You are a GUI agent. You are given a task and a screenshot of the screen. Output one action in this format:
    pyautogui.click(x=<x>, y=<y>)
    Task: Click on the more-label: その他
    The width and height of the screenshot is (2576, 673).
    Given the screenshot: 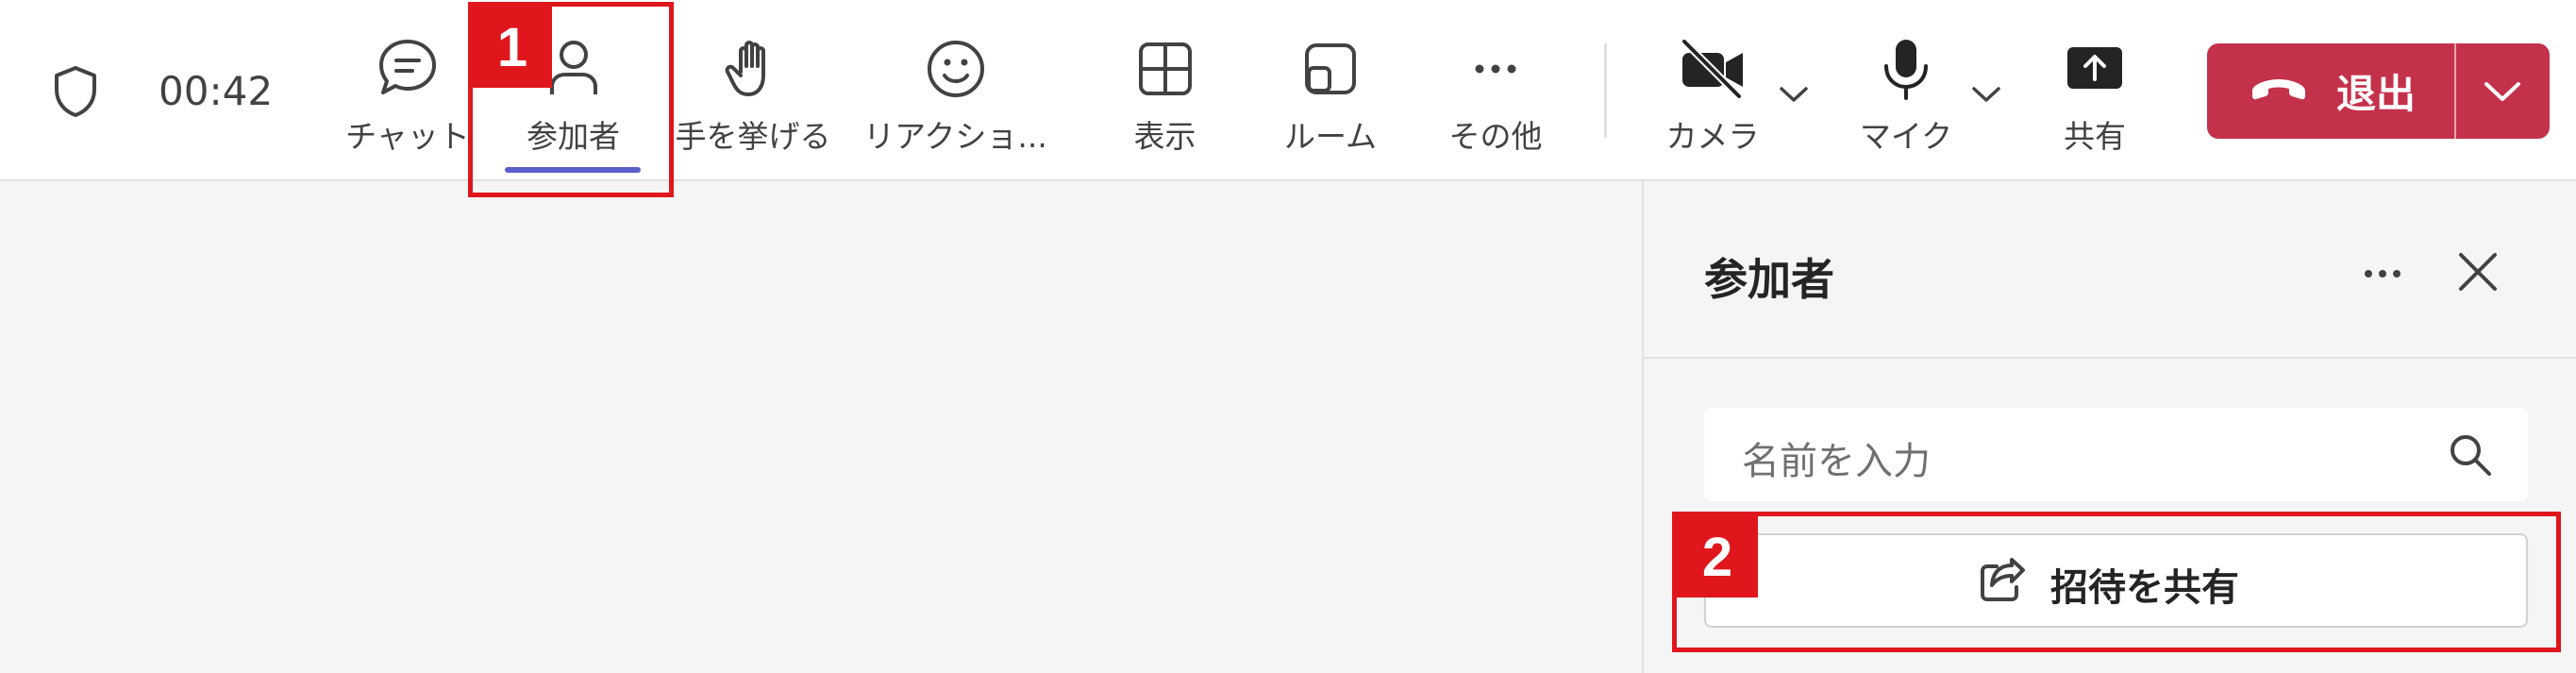 What is the action you would take?
    pyautogui.click(x=1495, y=136)
    